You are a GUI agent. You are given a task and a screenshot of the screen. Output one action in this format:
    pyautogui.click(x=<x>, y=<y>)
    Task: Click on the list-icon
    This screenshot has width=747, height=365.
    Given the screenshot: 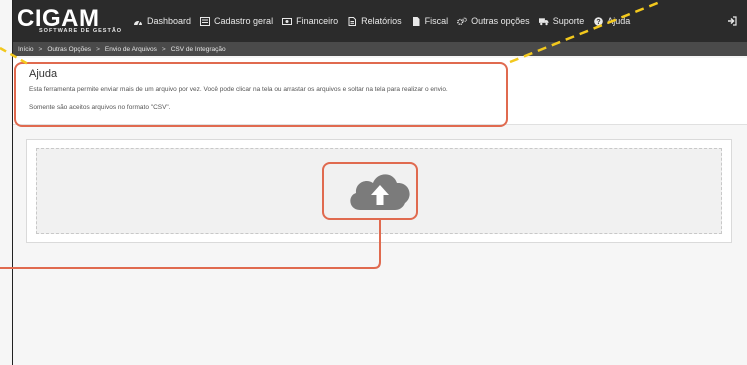 What is the action you would take?
    pyautogui.click(x=205, y=21)
    